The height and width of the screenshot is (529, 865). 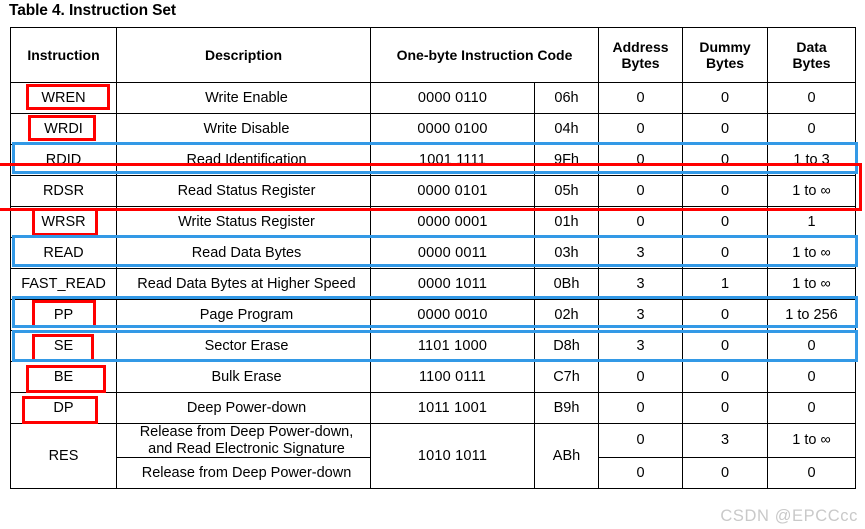 What do you see at coordinates (63, 222) in the screenshot?
I see `cell-instruction: WRSR` at bounding box center [63, 222].